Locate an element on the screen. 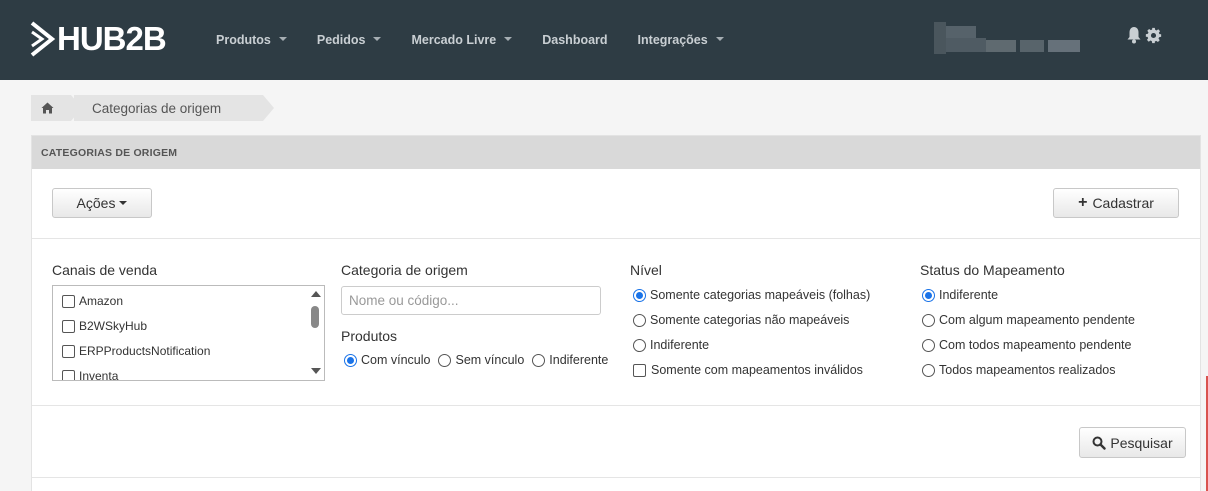 The image size is (1208, 491). level-option: Somente categorias mapeáveis (folhas) is located at coordinates (751, 295).